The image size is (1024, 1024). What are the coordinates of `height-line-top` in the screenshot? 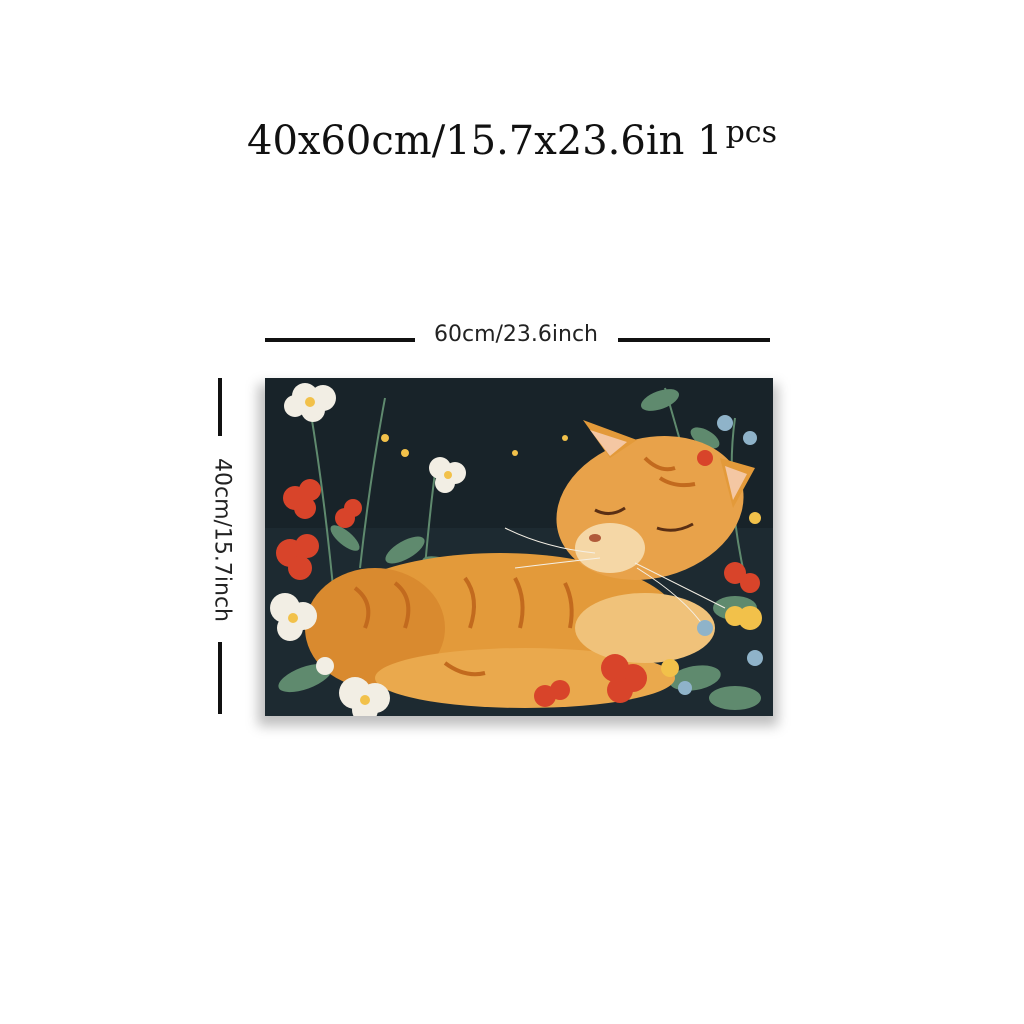 It's located at (220, 407).